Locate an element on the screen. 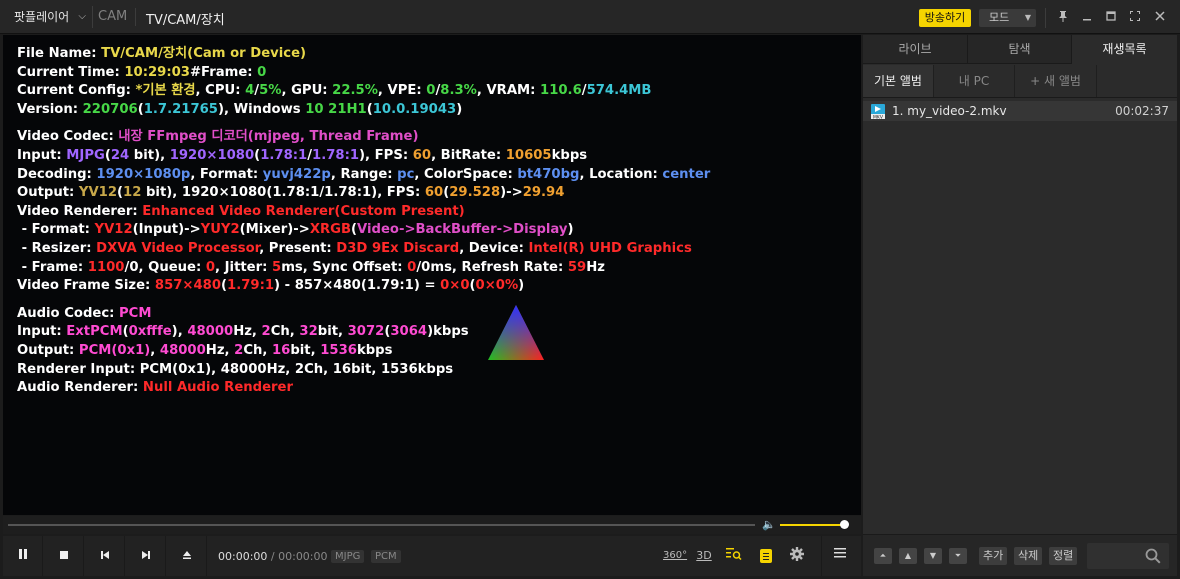 The height and width of the screenshot is (579, 1180). osd-line-audio-renderer: Audio Renderer: Null Audio Renderer is located at coordinates (155, 388).